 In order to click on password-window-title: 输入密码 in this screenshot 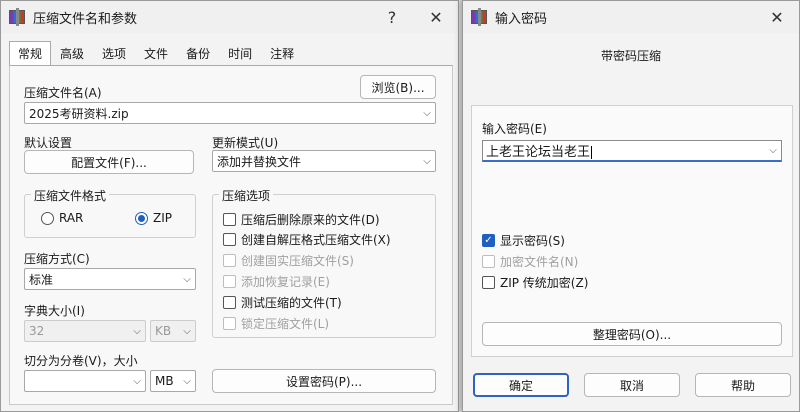, I will do `click(521, 19)`.